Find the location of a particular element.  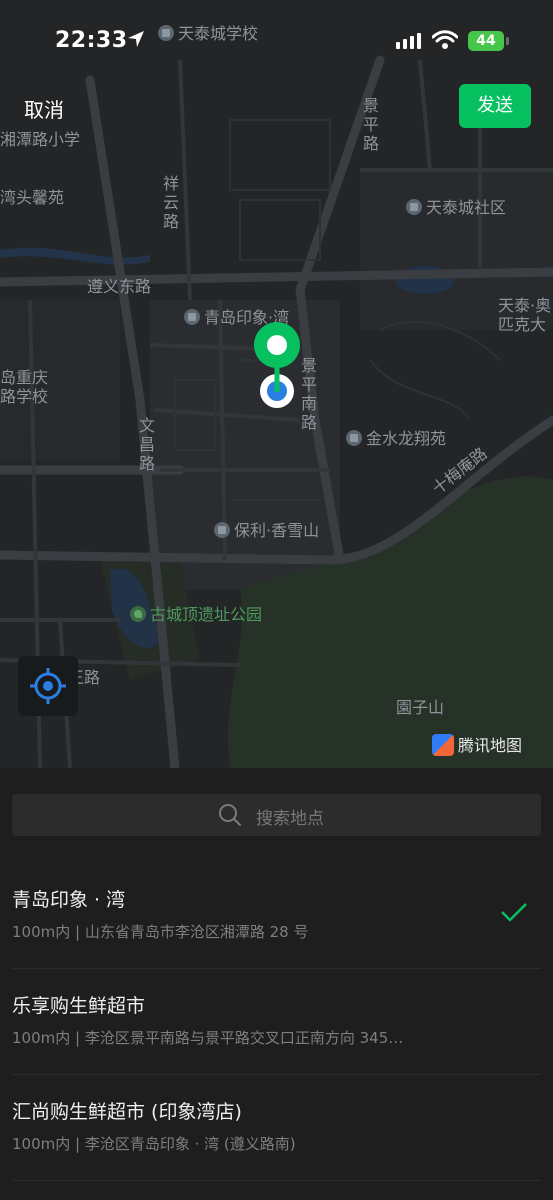

search-icon is located at coordinates (230, 815).